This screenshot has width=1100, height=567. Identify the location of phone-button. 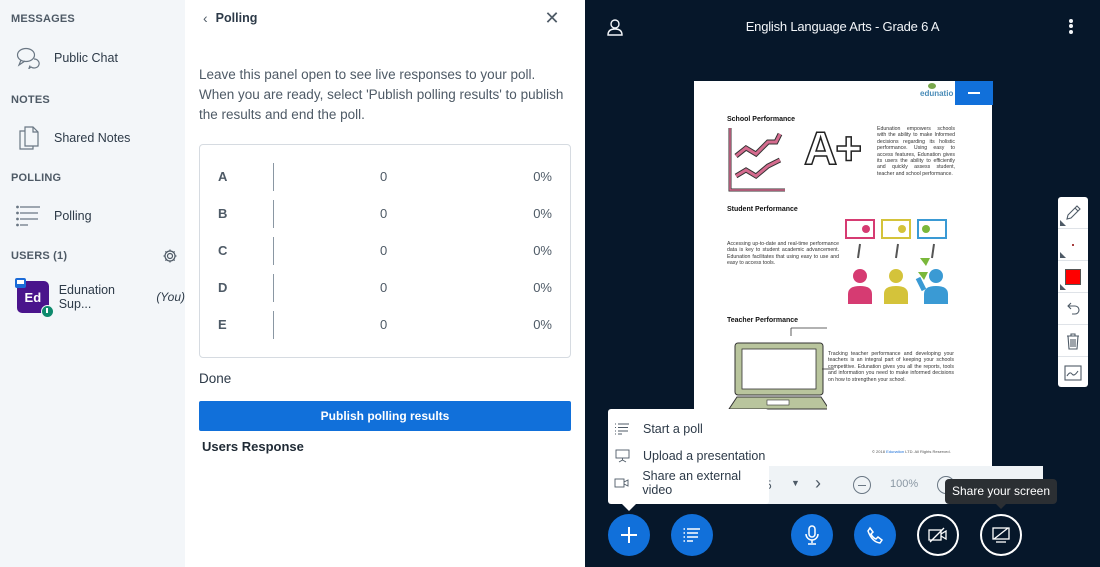
(875, 535).